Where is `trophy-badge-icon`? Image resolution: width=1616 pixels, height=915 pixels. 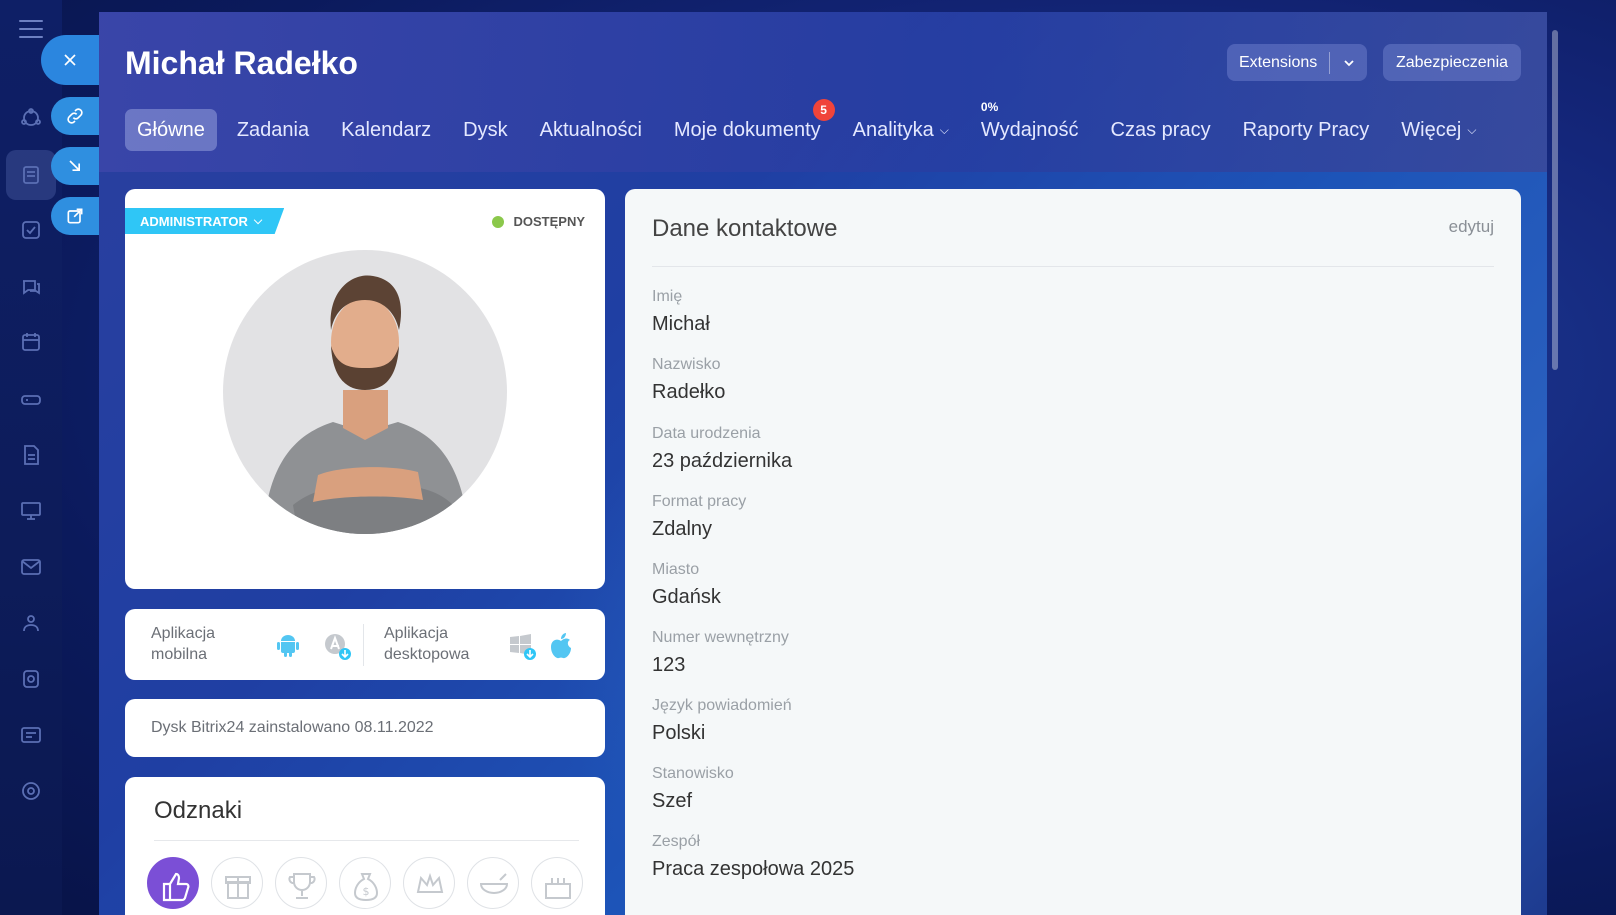 trophy-badge-icon is located at coordinates (301, 883).